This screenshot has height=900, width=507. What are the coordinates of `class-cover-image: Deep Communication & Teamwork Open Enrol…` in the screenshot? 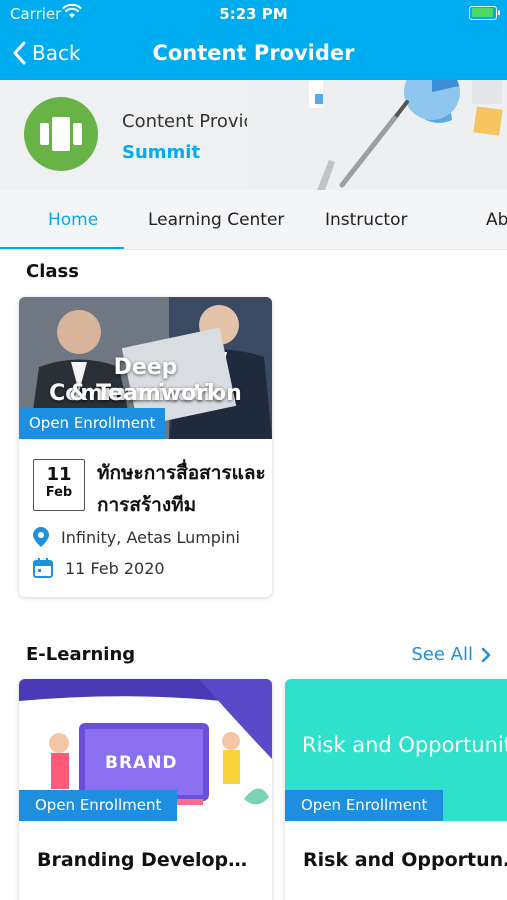 It's located at (145, 368).